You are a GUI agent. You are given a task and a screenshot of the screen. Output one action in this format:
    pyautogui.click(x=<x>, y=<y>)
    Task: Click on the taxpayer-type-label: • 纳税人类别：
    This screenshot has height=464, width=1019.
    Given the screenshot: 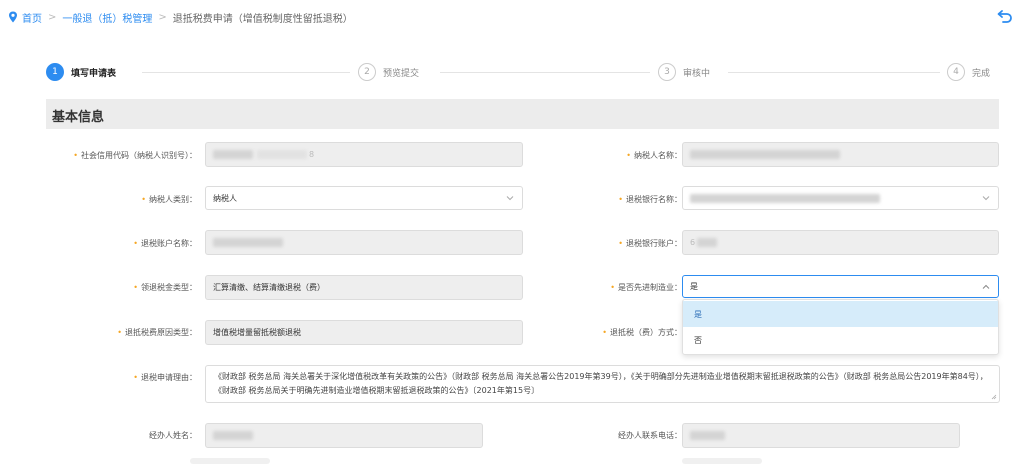 What is the action you would take?
    pyautogui.click(x=169, y=199)
    